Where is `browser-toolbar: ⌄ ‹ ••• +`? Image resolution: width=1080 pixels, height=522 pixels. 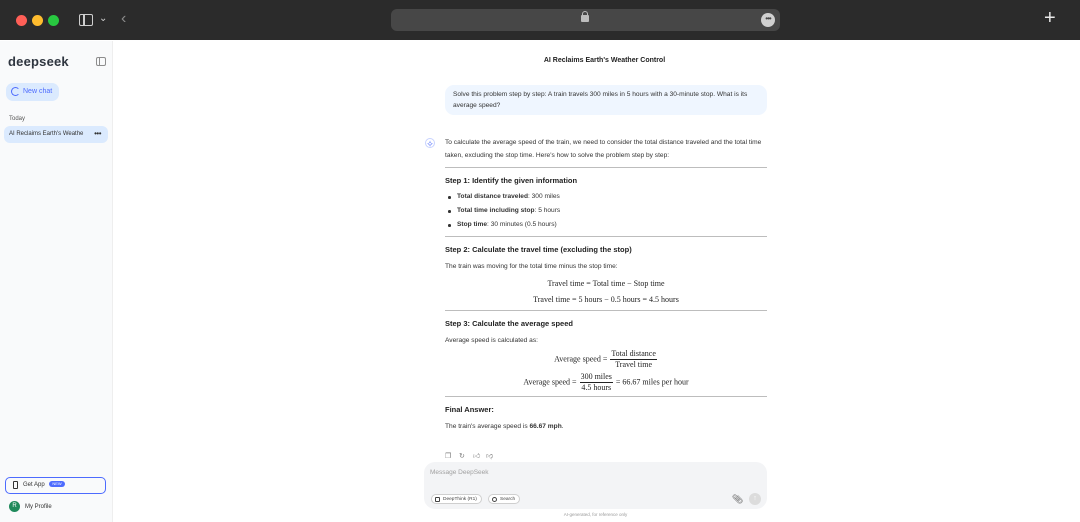 browser-toolbar: ⌄ ‹ ••• + is located at coordinates (540, 20).